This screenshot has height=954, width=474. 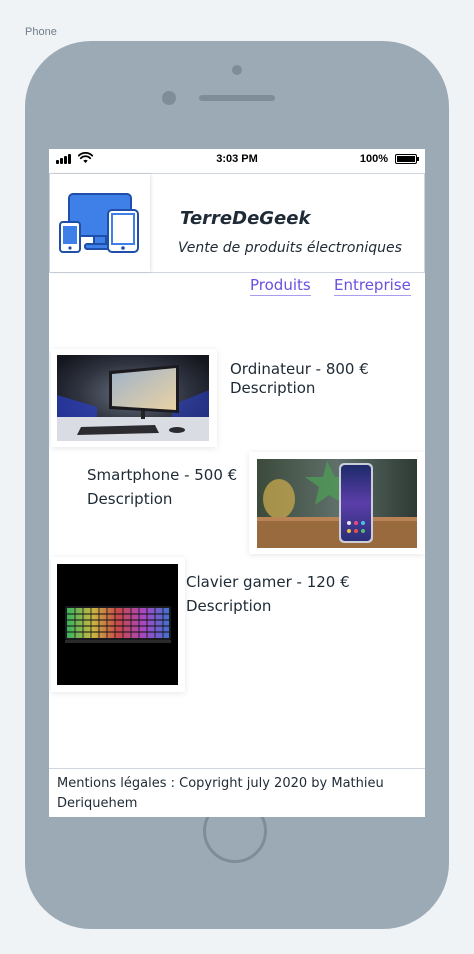 What do you see at coordinates (373, 159) in the screenshot?
I see `battery-percent: 100%` at bounding box center [373, 159].